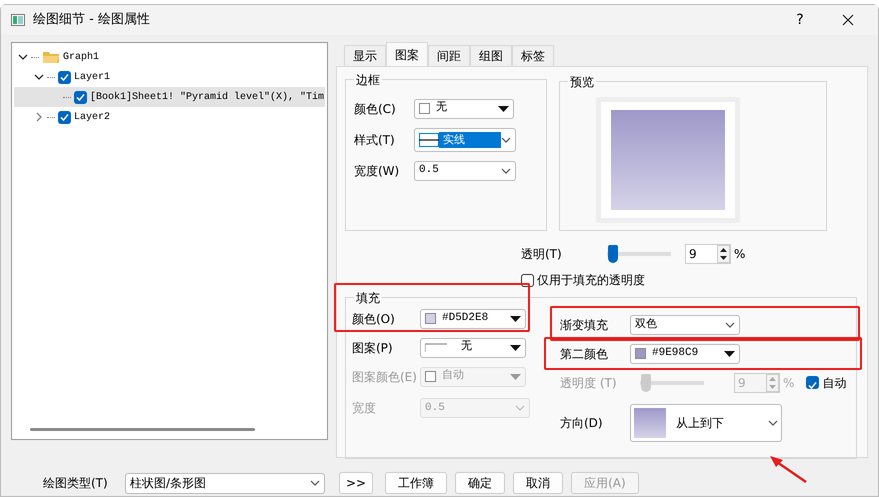 Image resolution: width=879 pixels, height=497 pixels. I want to click on slider-thumb, so click(613, 254).